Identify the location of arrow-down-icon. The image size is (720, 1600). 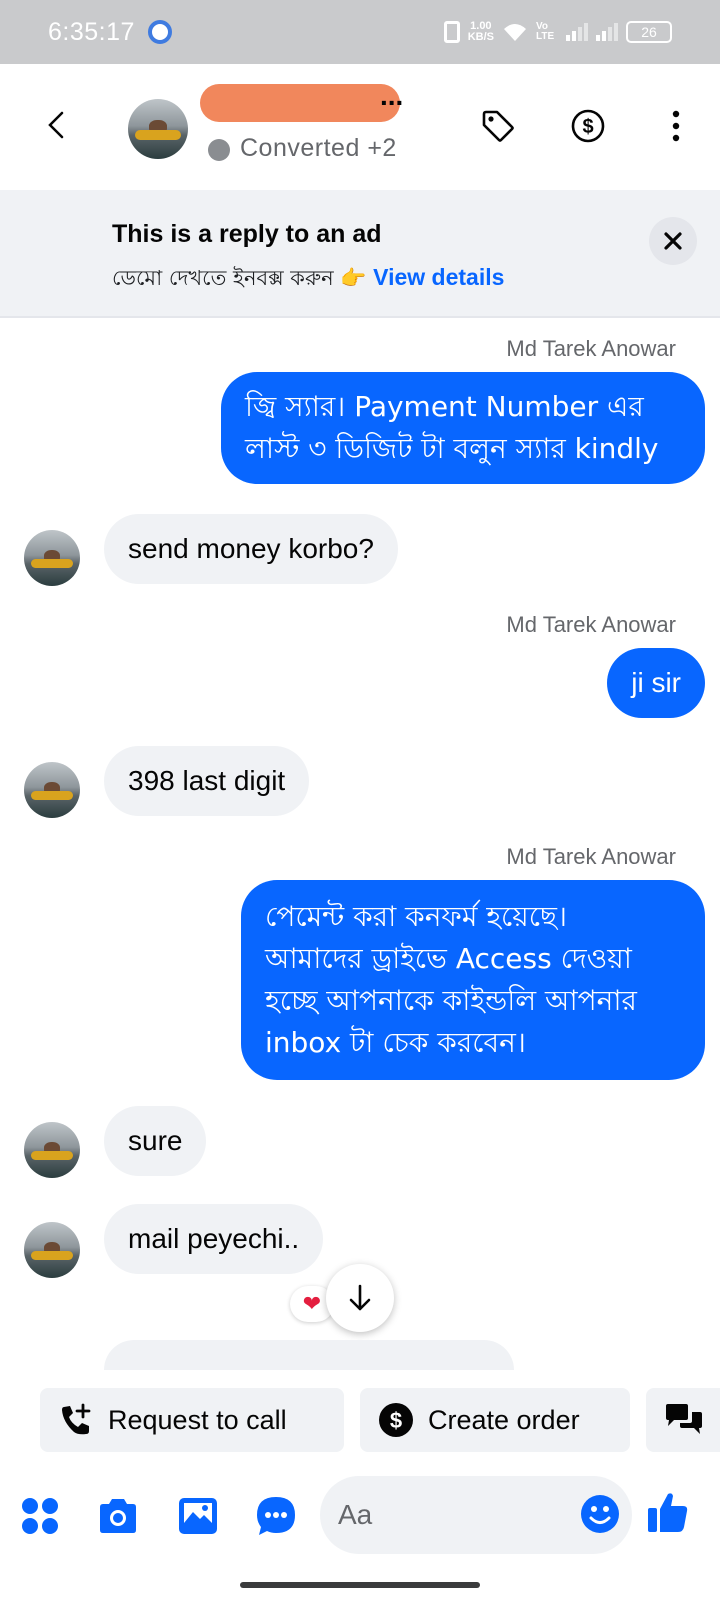
(360, 1297).